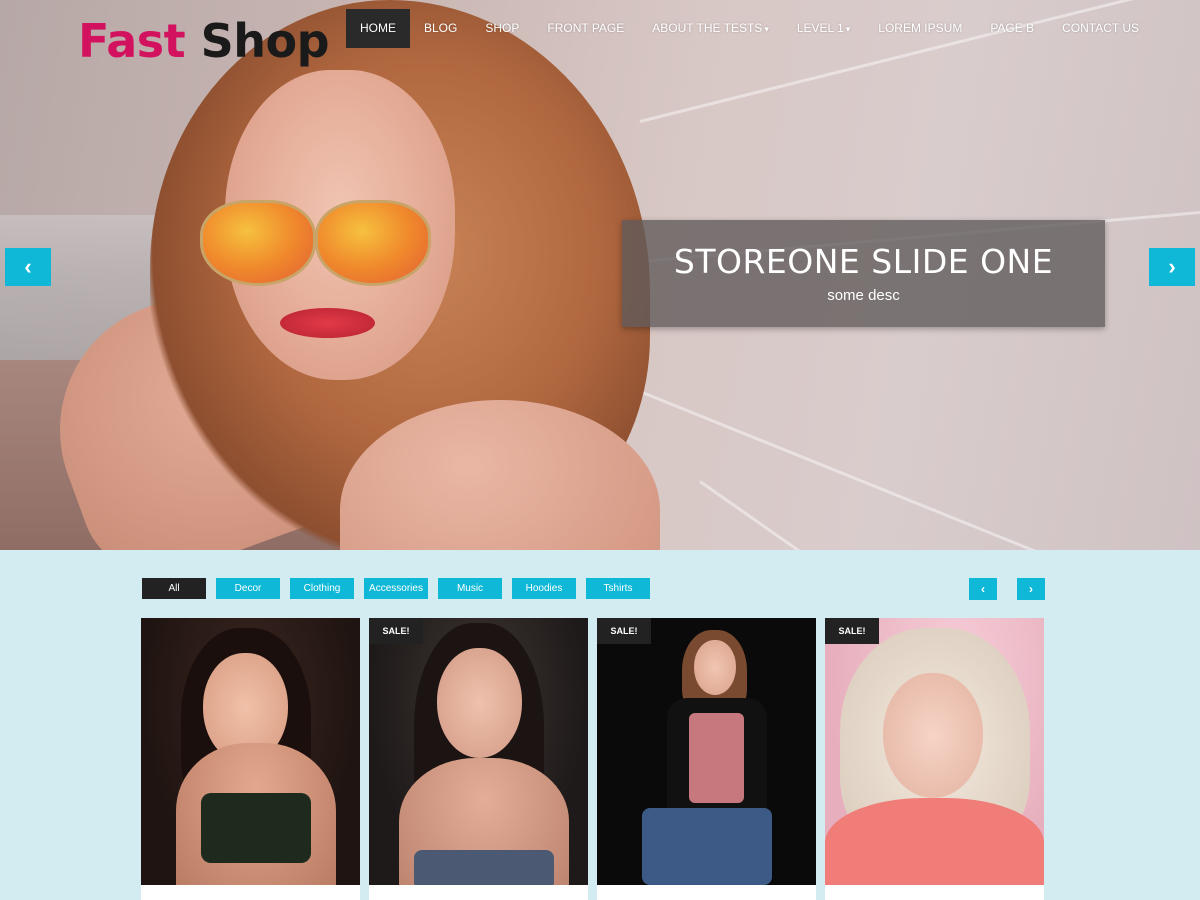  I want to click on products-next-button: ›, so click(1031, 589).